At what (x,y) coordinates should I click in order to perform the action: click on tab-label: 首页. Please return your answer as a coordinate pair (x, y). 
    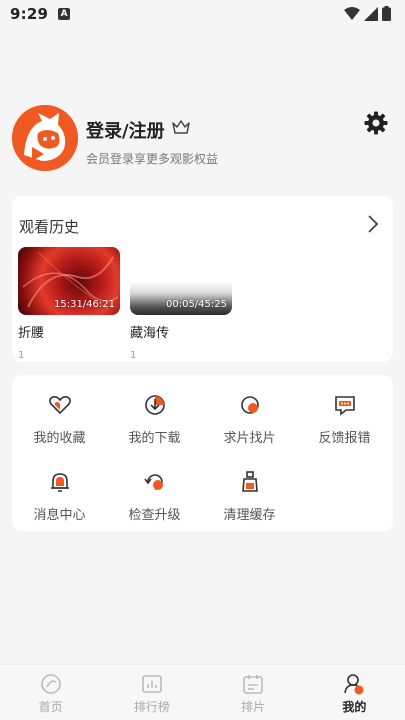
    Looking at the image, I should click on (50, 707).